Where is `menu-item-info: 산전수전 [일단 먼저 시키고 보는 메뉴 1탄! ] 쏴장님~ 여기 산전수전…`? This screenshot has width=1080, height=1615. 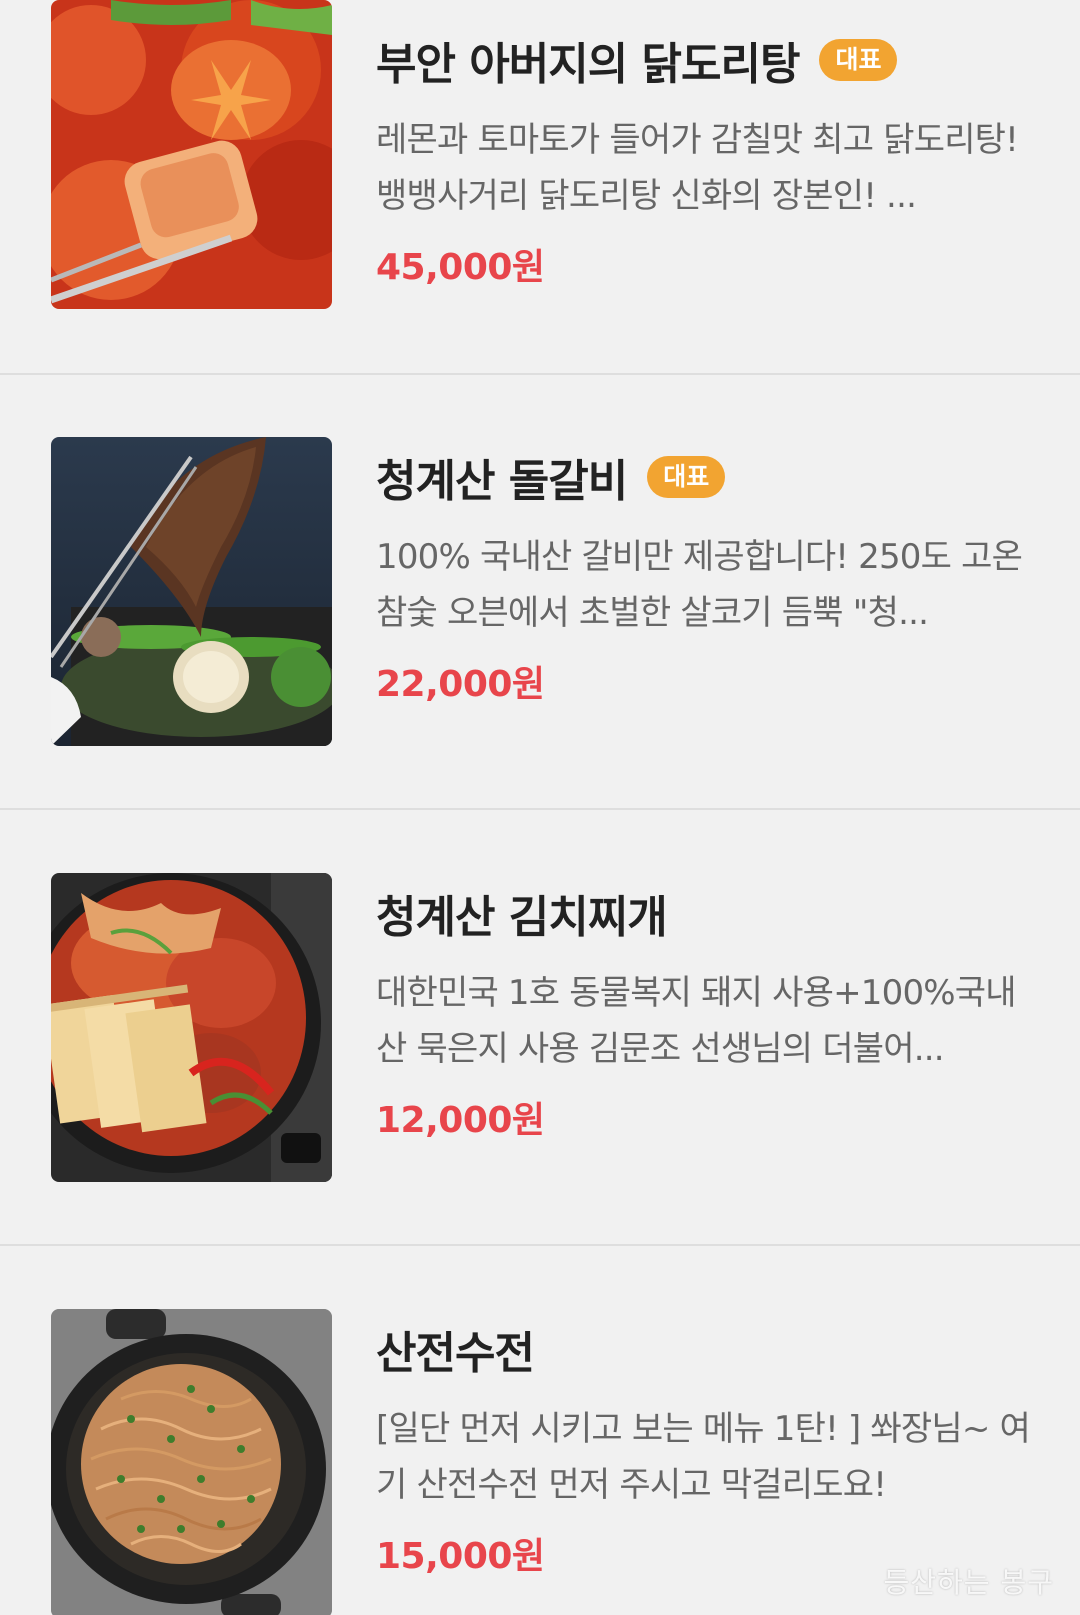 menu-item-info: 산전수전 [일단 먼저 시키고 보는 메뉴 1탄! ] 쏴장님~ 여기 산전수전… is located at coordinates (706, 1448).